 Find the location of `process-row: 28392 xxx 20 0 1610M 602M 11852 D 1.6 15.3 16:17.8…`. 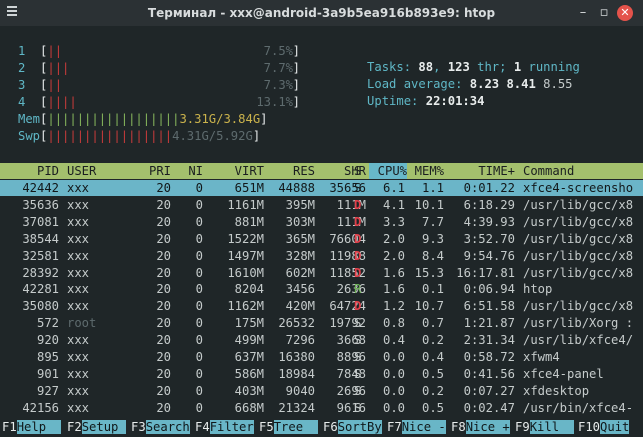

process-row: 28392 xxx 20 0 1610M 602M 11852 D 1.6 15.3 16:17.8… is located at coordinates (321, 273).